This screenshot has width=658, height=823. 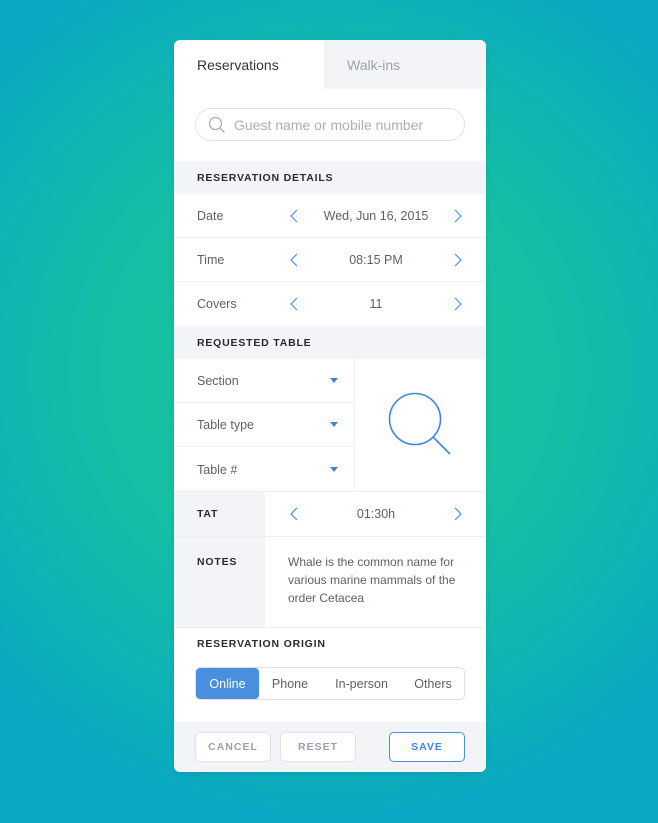 What do you see at coordinates (225, 424) in the screenshot?
I see `table-type-dropdown-label: Table type` at bounding box center [225, 424].